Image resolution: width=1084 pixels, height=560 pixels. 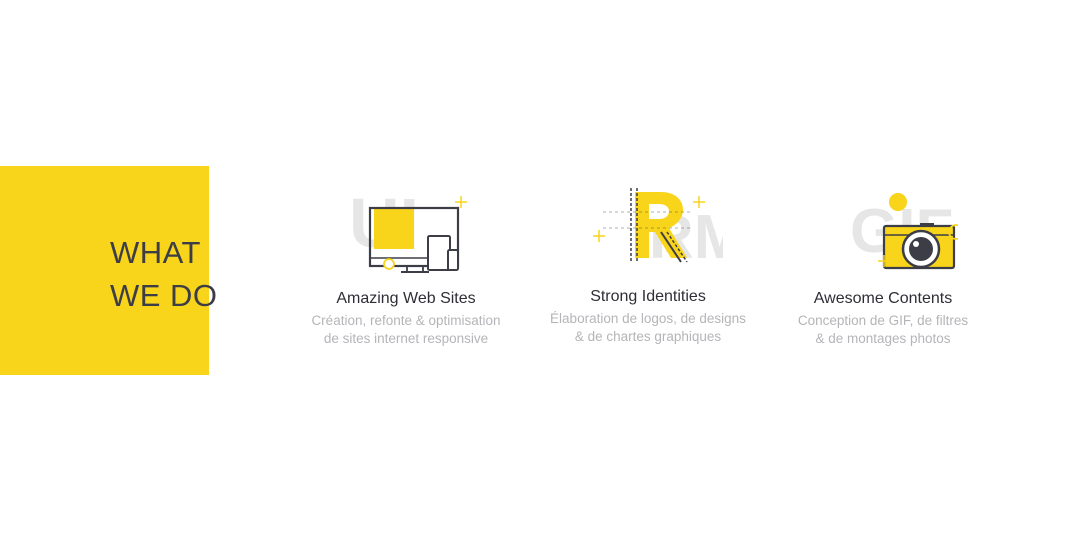 I want to click on service-title: Amazing Web Sites, so click(x=406, y=298).